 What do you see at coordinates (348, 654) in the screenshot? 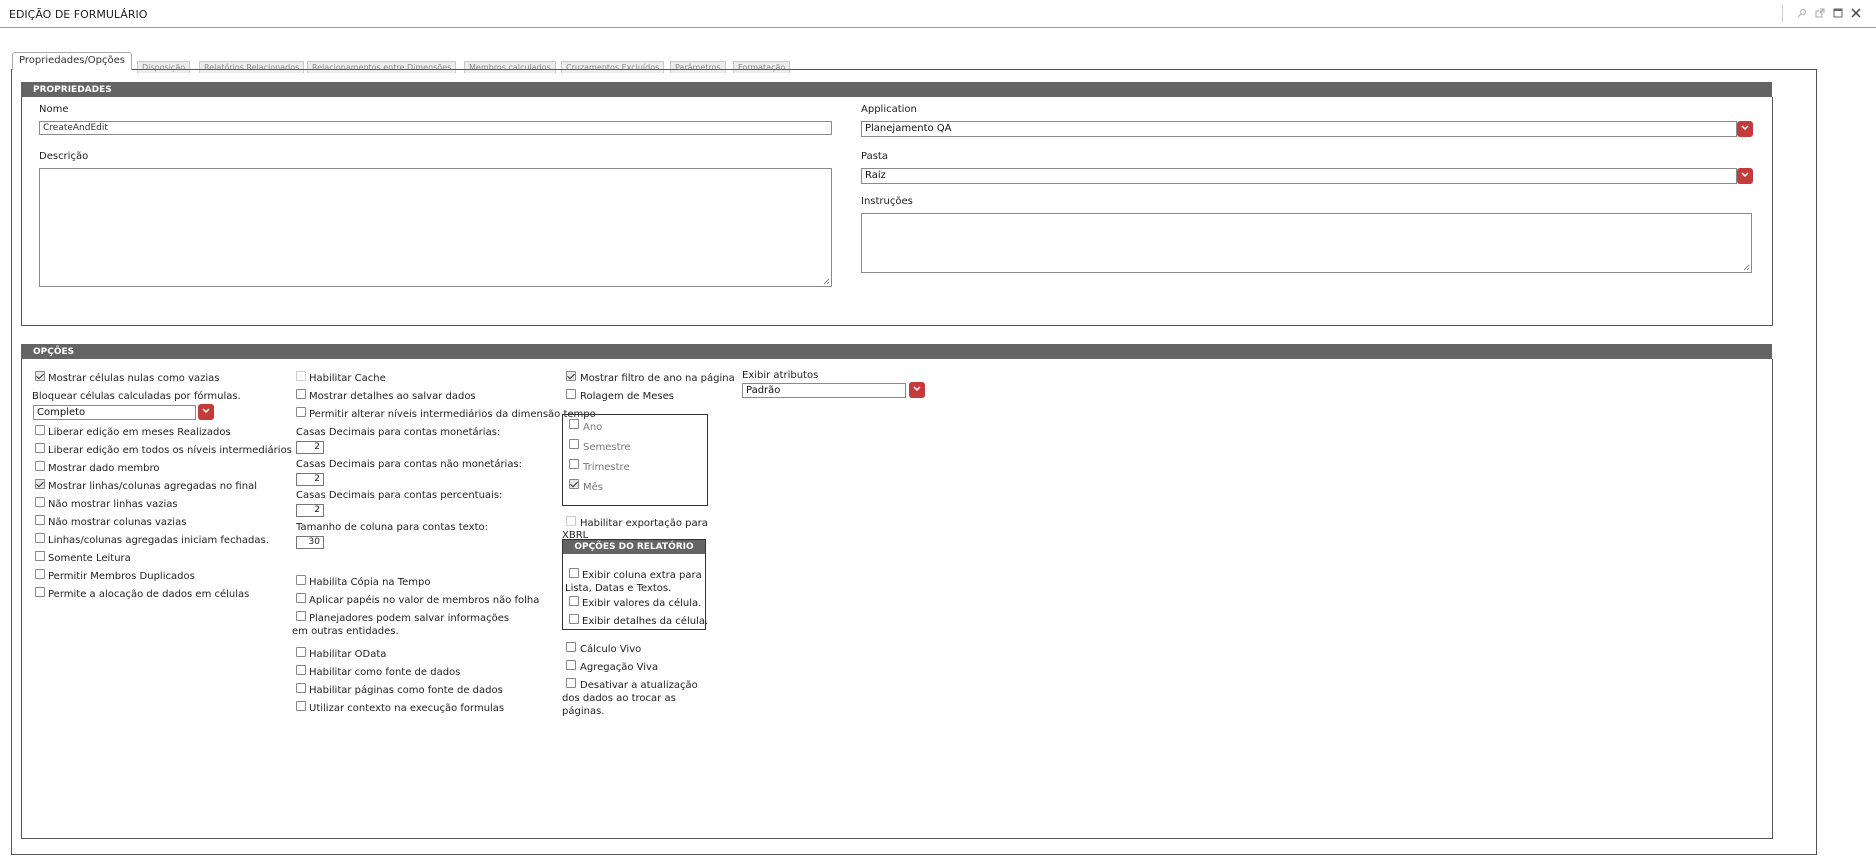
I see `odata-label: Habilitar OData` at bounding box center [348, 654].